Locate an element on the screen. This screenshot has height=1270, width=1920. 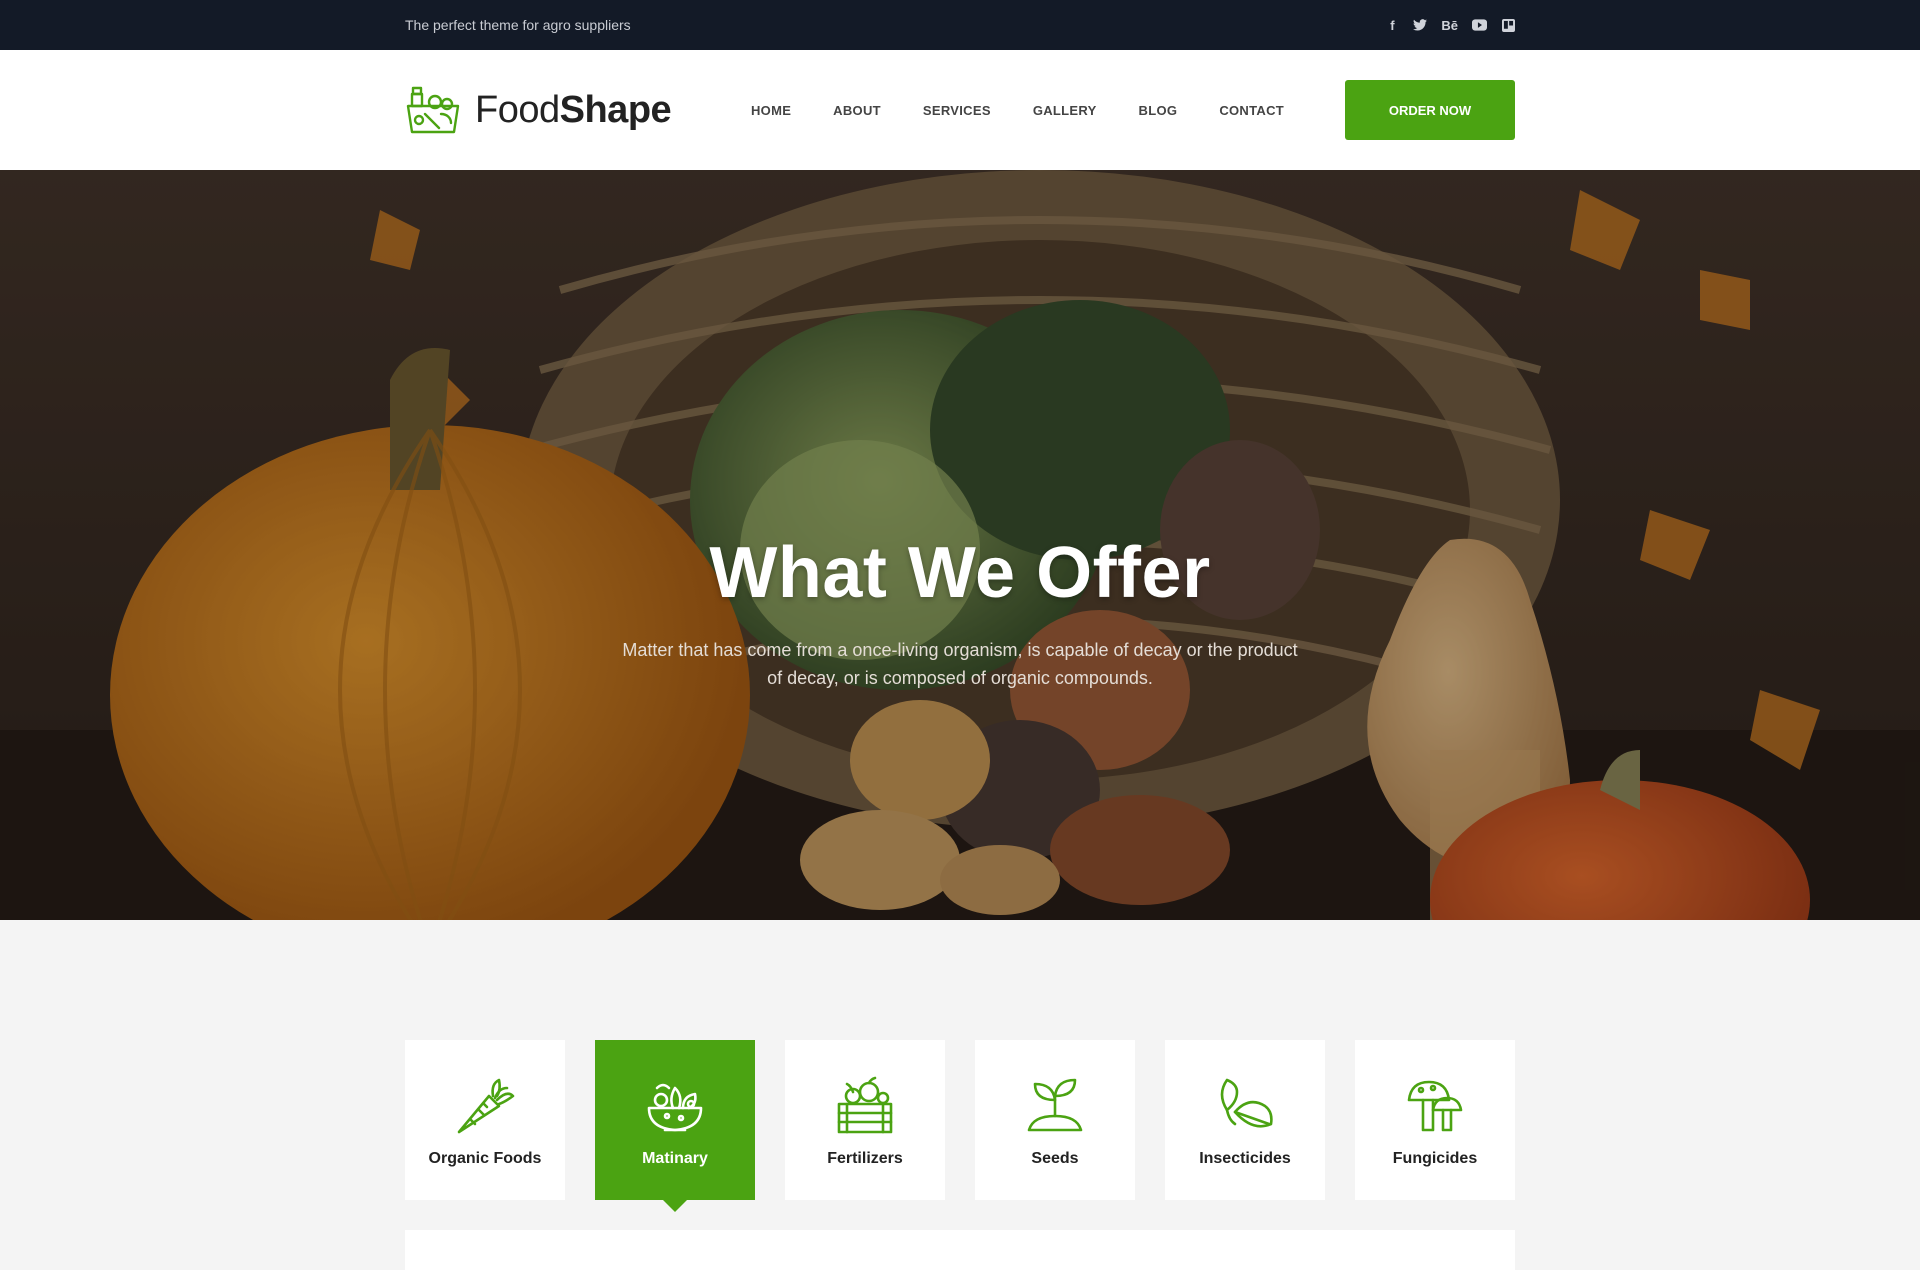
nav-gallery: GALLERY is located at coordinates (1065, 110).